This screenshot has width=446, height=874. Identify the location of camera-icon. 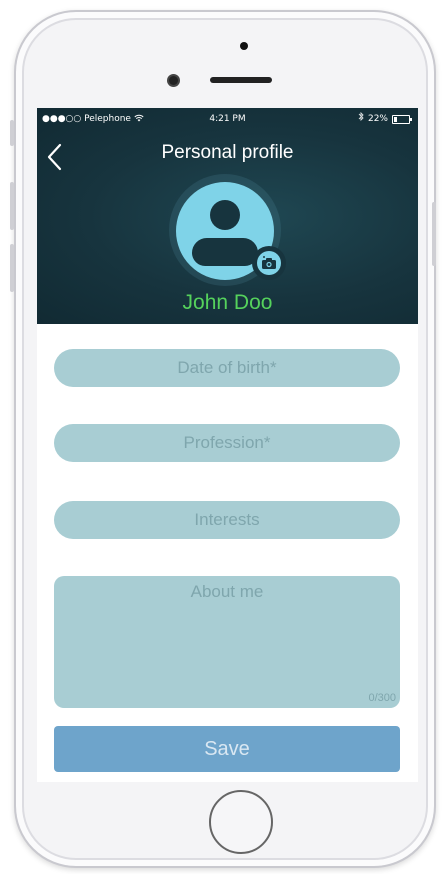
(269, 262).